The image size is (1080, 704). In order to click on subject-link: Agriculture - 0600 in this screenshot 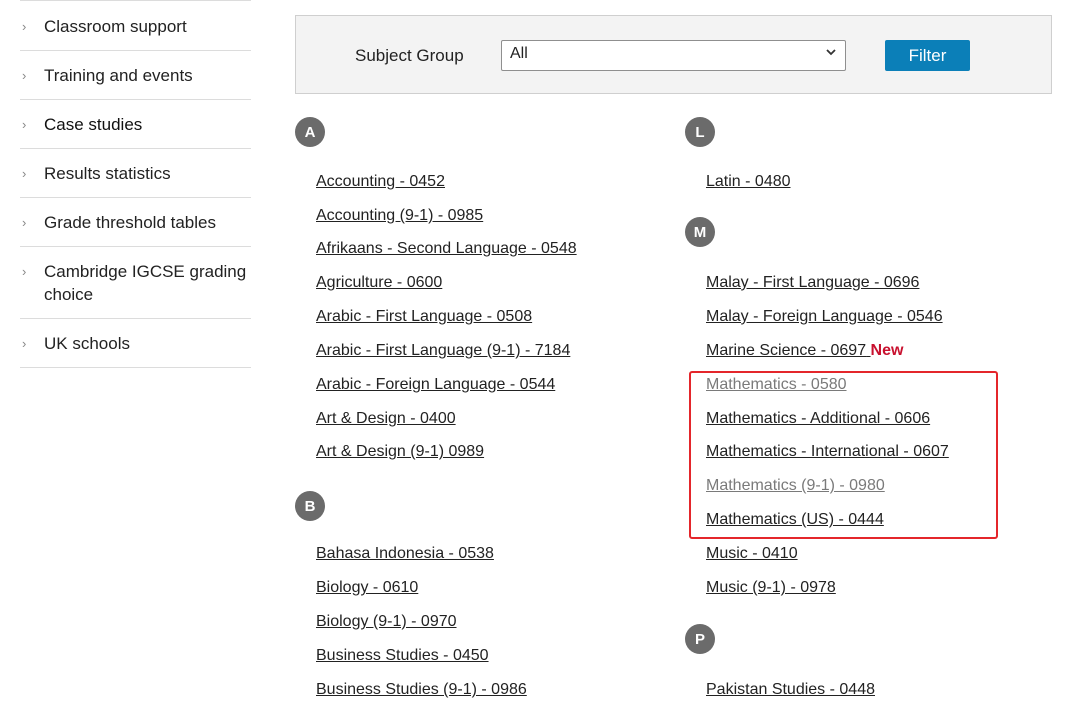, I will do `click(379, 283)`.